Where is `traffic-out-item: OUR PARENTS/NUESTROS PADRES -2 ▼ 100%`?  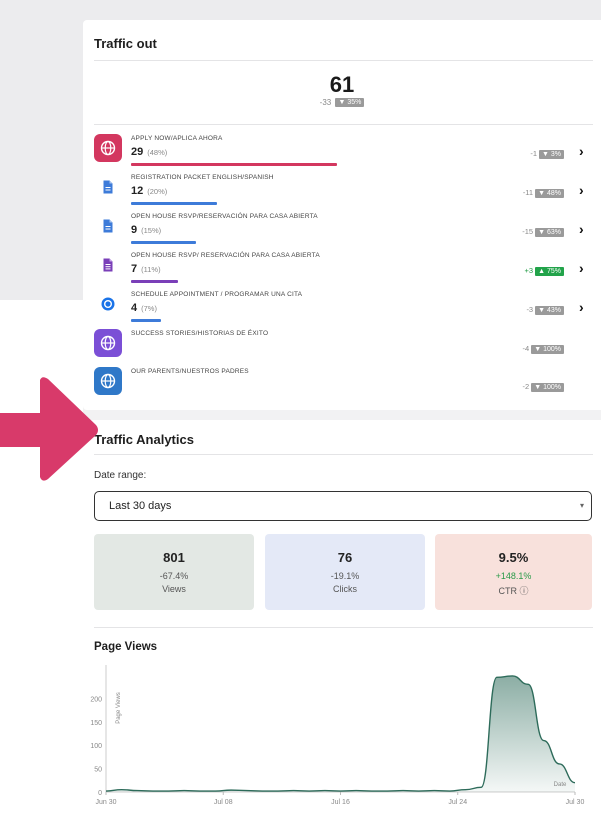
traffic-out-item: OUR PARENTS/NUESTROS PADRES -2 ▼ 100% is located at coordinates (329, 385).